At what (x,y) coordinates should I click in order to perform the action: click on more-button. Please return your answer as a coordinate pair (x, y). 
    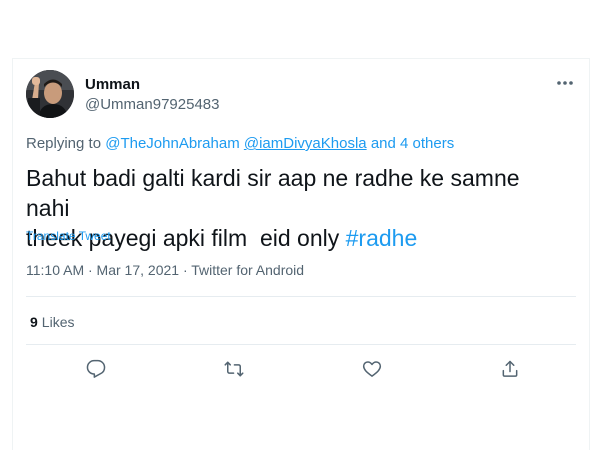
    Looking at the image, I should click on (565, 83).